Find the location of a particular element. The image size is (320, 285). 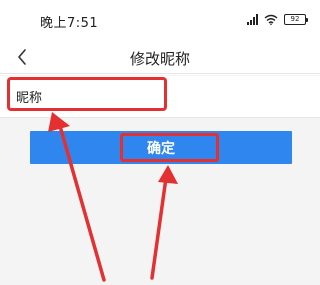

confirm-button: 确定 is located at coordinates (161, 147).